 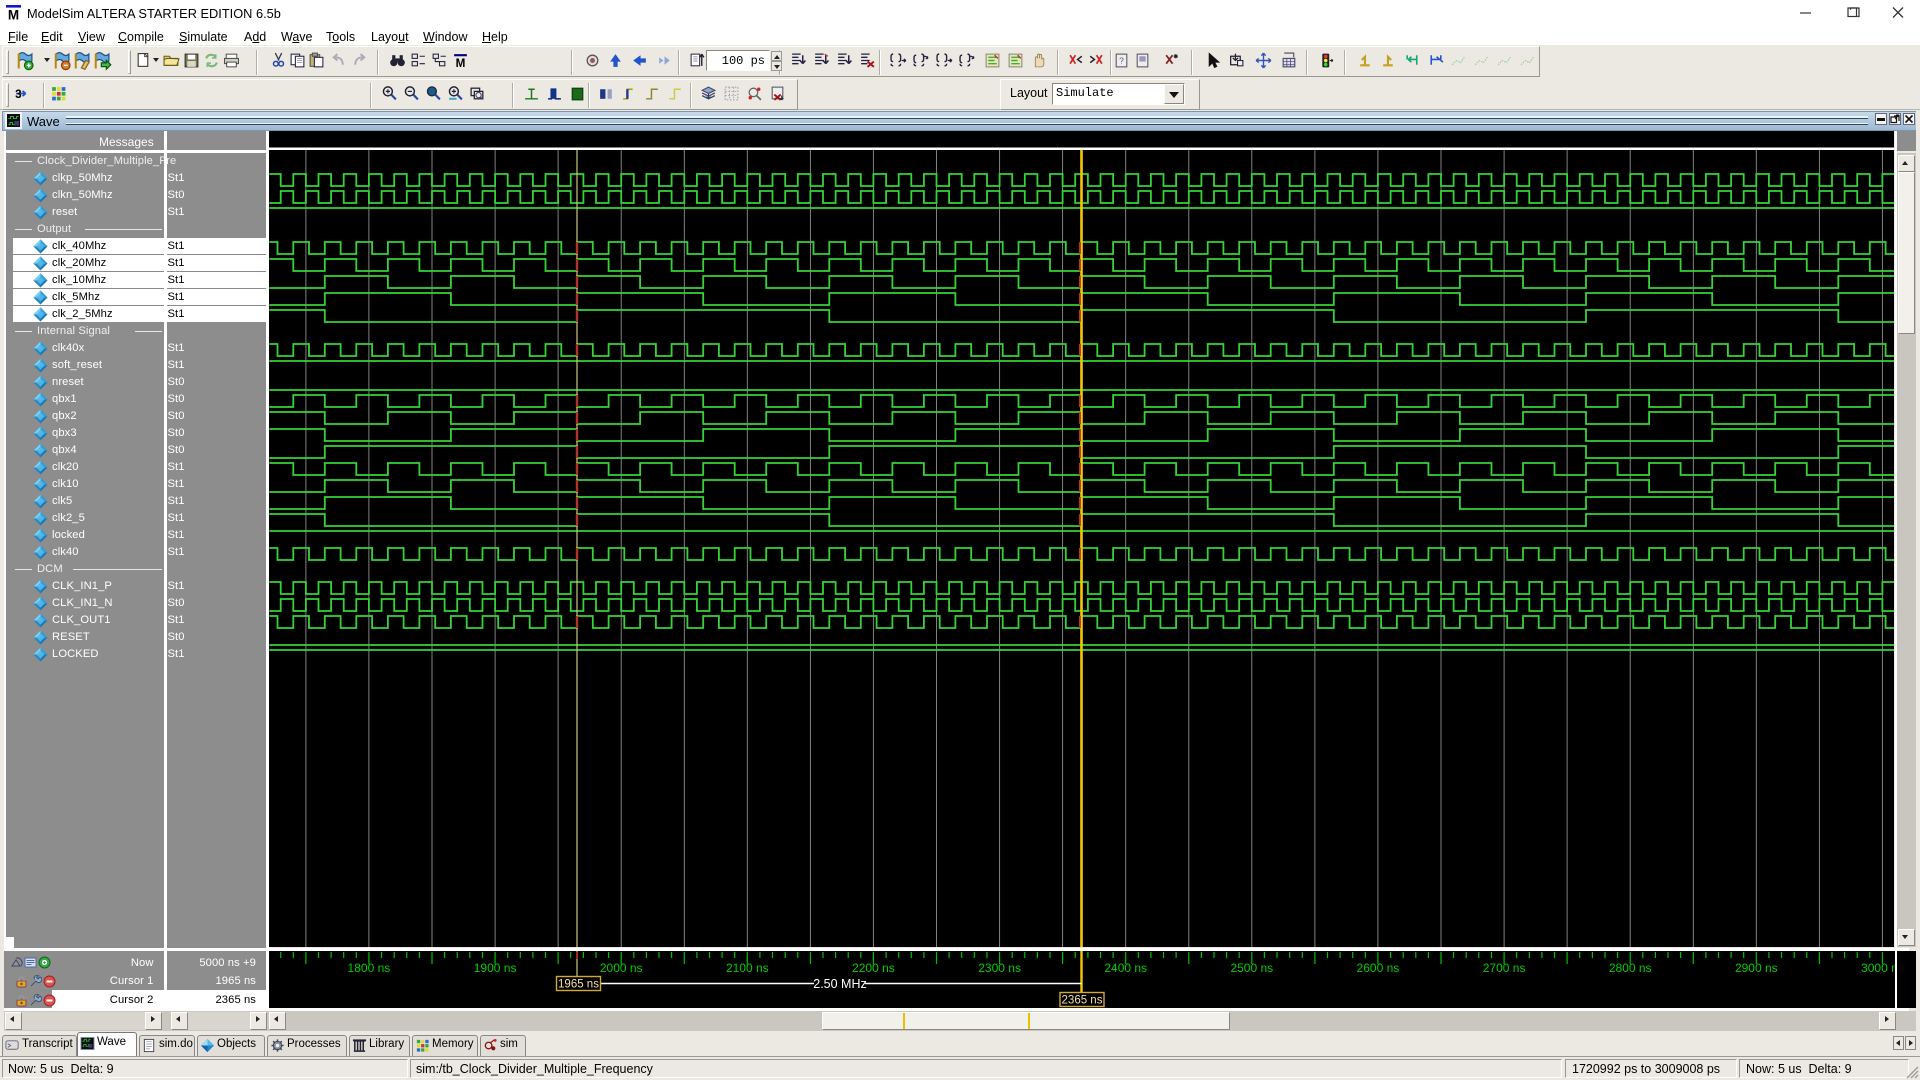 What do you see at coordinates (1630, 968) in the screenshot?
I see `svg-text: 2800 ns` at bounding box center [1630, 968].